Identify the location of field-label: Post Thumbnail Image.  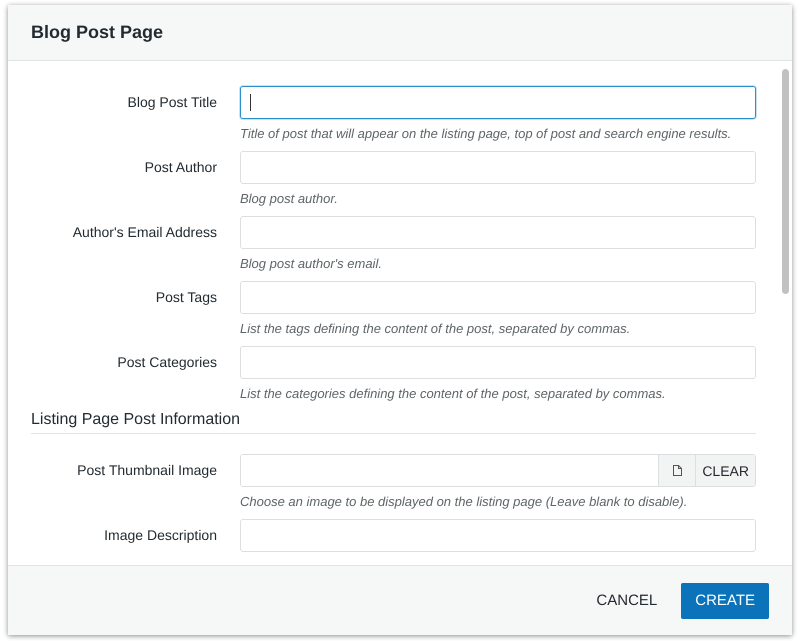
(146, 470).